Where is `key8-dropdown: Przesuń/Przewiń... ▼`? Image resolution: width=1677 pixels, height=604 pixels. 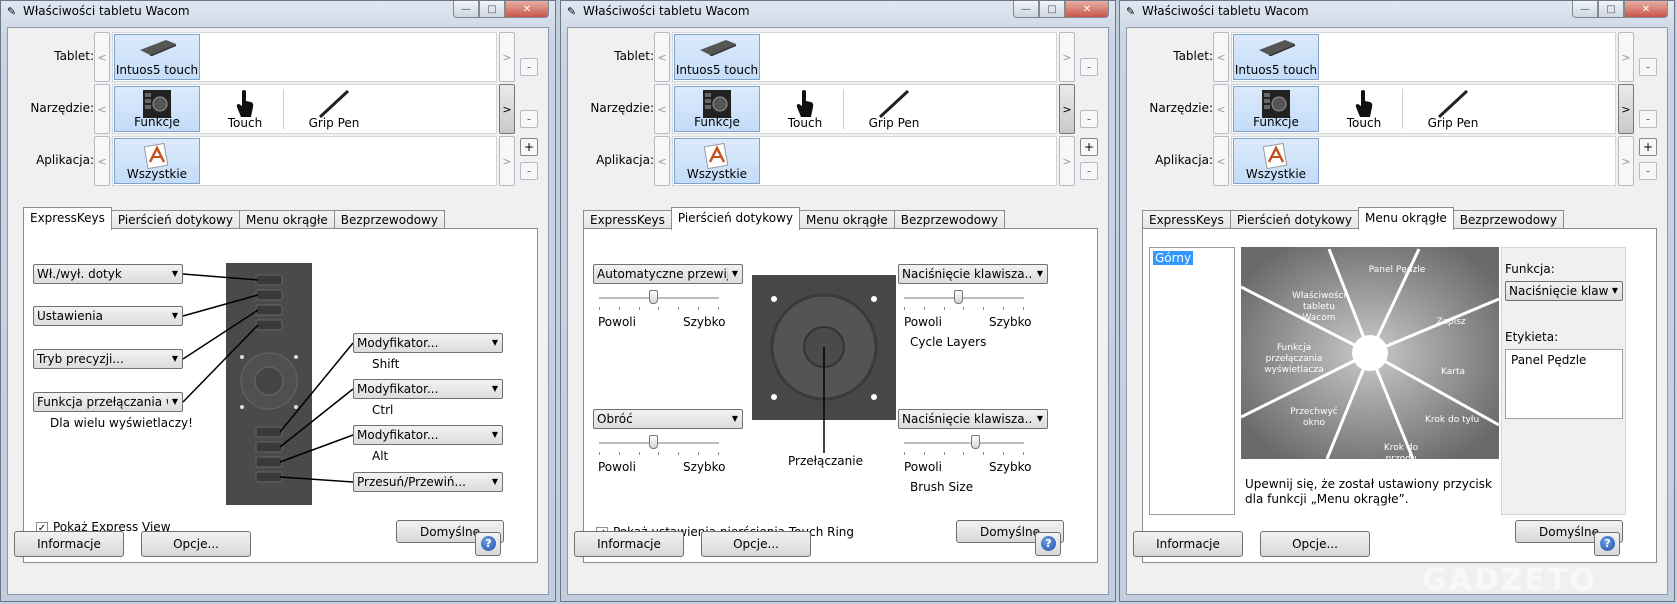 key8-dropdown: Przesuń/Przewiń... ▼ is located at coordinates (428, 482).